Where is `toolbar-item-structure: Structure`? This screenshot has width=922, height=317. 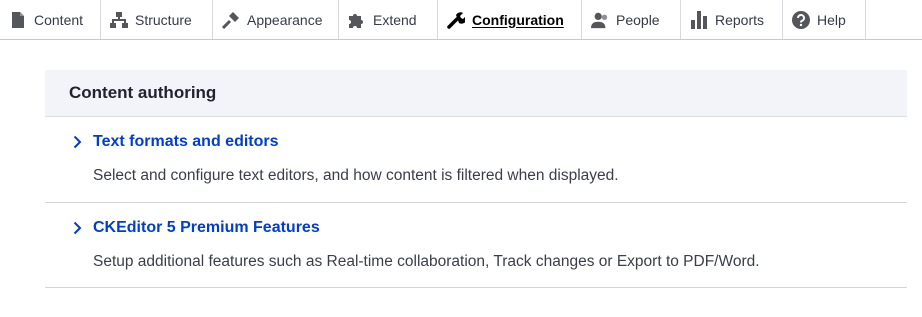
toolbar-item-structure: Structure is located at coordinates (157, 19).